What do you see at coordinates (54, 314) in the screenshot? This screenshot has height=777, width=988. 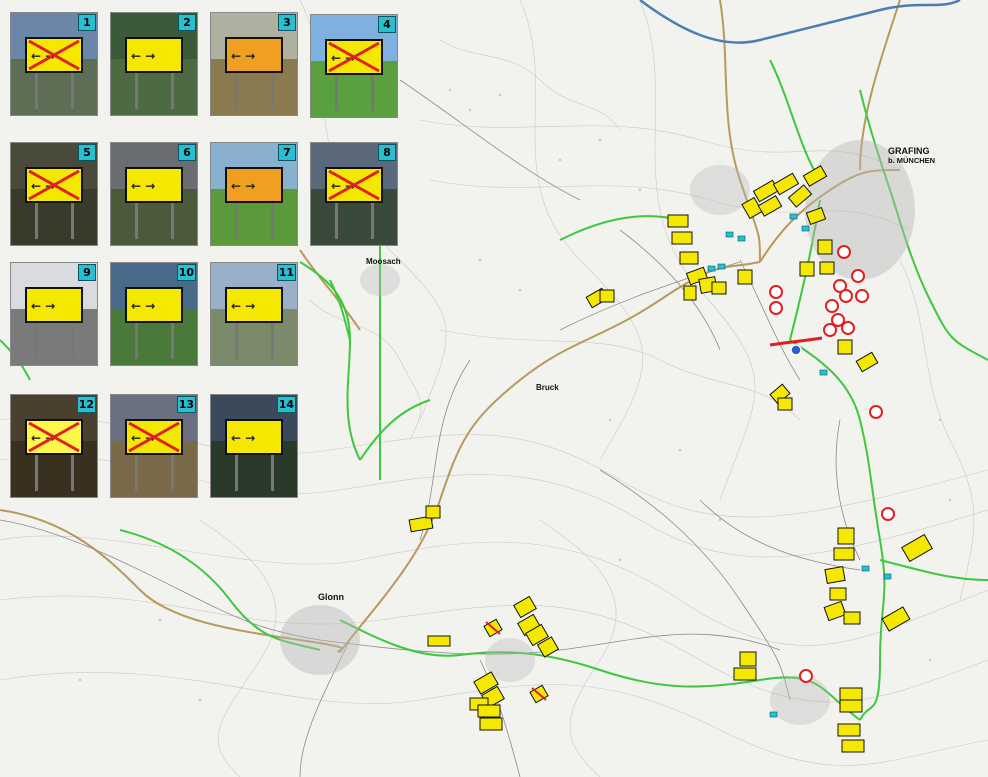 I see `sign-photo: ← → 9` at bounding box center [54, 314].